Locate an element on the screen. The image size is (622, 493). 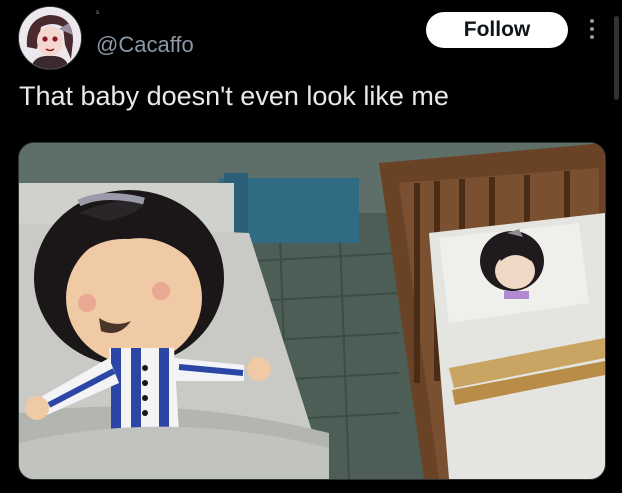
post-text: That baby doesn't even look like me is located at coordinates (234, 96).